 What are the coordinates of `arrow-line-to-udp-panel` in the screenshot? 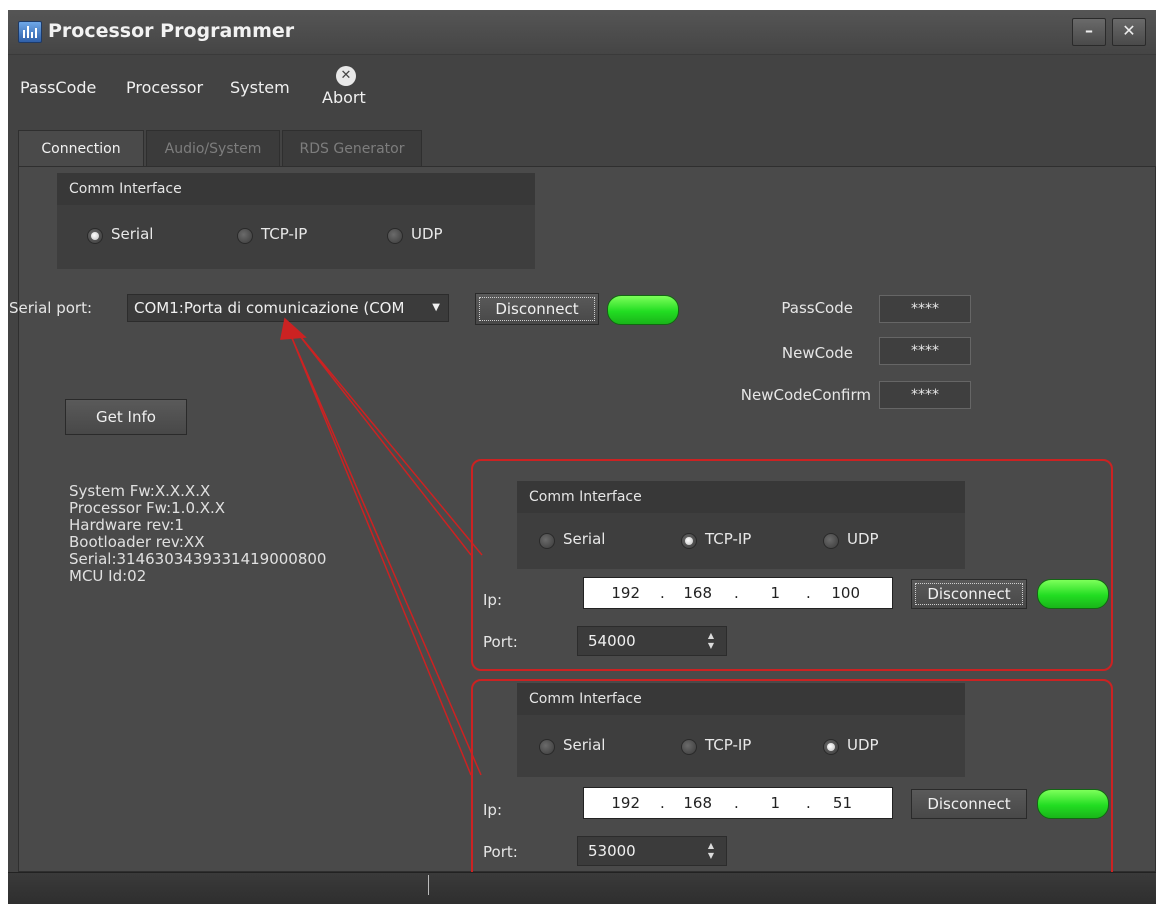 It's located at (385, 553).